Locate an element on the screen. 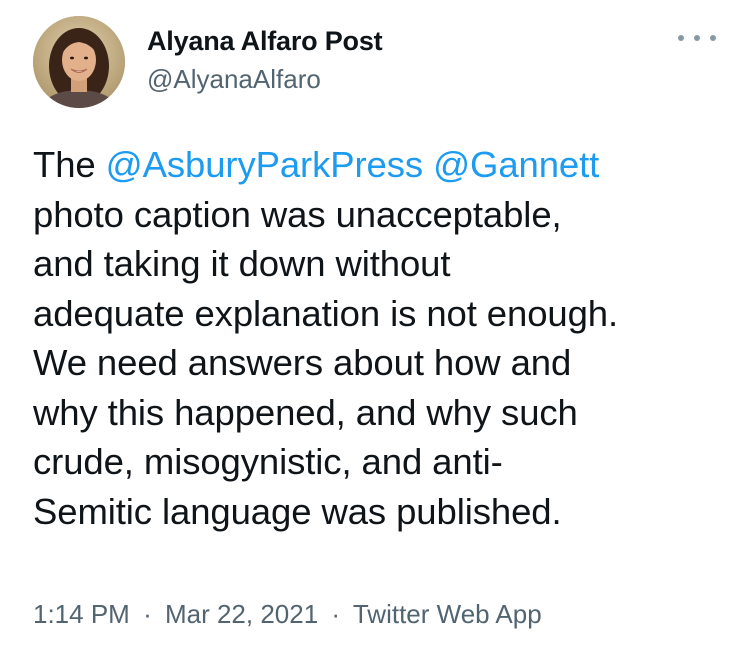 The width and height of the screenshot is (750, 661). tweet-text-line: We need answers about how and is located at coordinates (383, 363).